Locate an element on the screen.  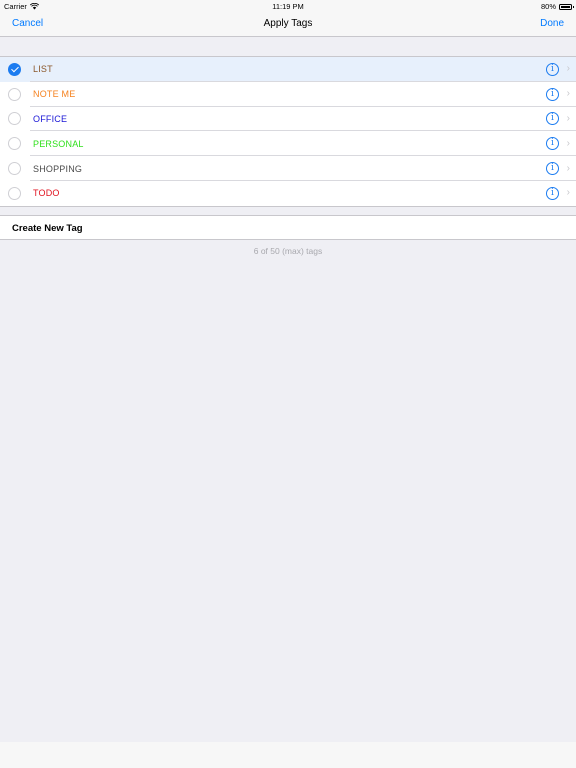
tag-label: LIST is located at coordinates (43, 69).